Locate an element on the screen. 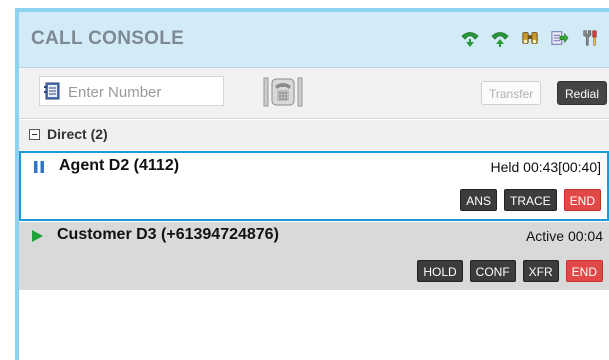 Image resolution: width=609 pixels, height=360 pixels. number-input is located at coordinates (143, 92).